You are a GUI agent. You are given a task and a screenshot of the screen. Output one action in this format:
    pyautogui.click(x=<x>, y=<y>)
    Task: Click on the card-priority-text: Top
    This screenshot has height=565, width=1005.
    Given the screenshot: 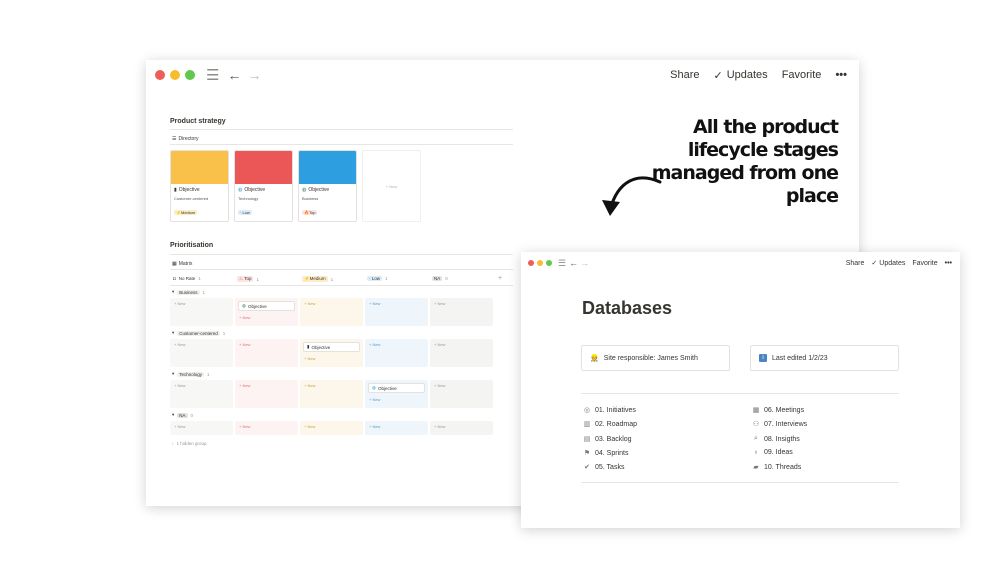 What is the action you would take?
    pyautogui.click(x=312, y=212)
    